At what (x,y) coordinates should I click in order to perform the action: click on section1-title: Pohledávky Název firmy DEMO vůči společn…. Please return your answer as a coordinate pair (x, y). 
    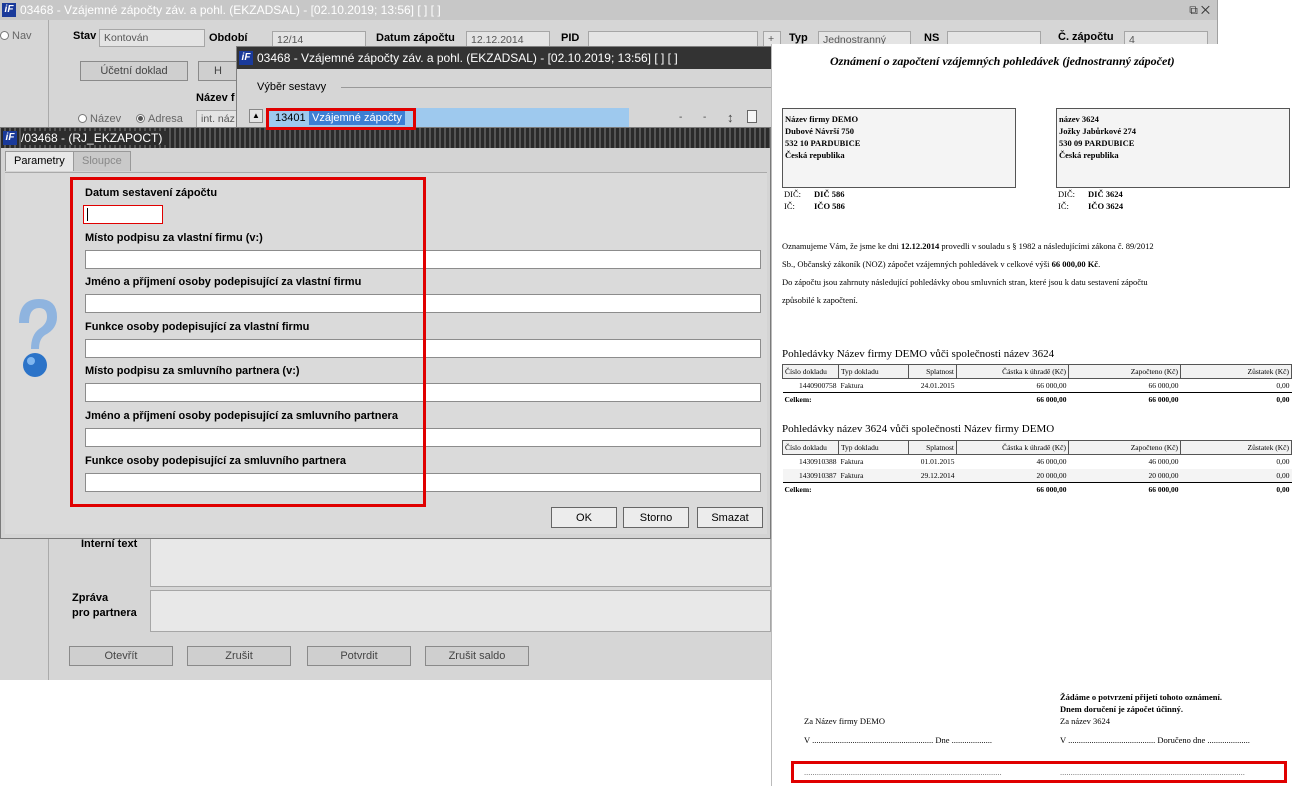
    Looking at the image, I should click on (918, 354).